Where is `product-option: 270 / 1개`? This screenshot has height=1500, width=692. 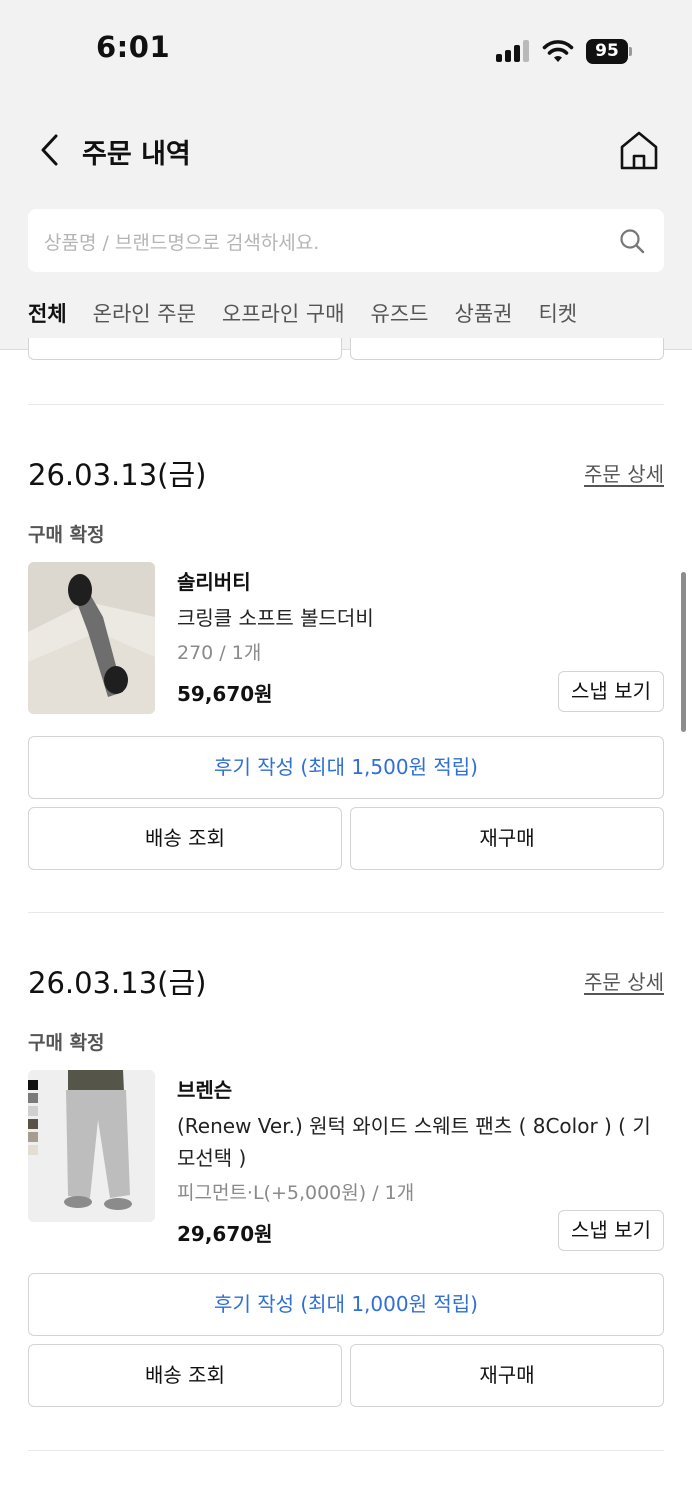 product-option: 270 / 1개 is located at coordinates (219, 653).